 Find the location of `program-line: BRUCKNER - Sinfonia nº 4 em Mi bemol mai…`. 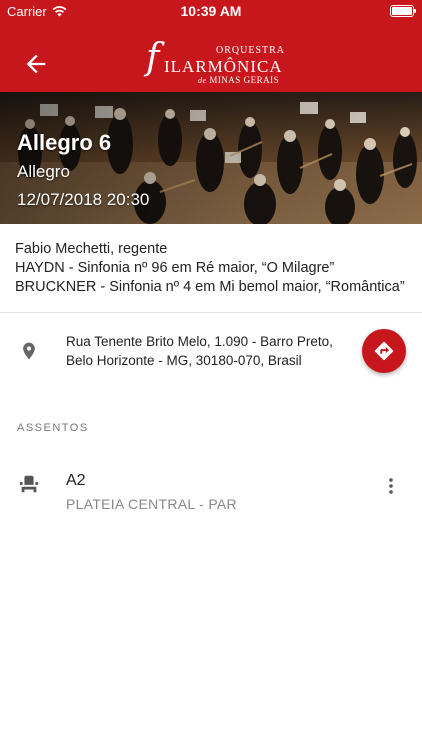

program-line: BRUCKNER - Sinfonia nº 4 em Mi bemol mai… is located at coordinates (210, 287).